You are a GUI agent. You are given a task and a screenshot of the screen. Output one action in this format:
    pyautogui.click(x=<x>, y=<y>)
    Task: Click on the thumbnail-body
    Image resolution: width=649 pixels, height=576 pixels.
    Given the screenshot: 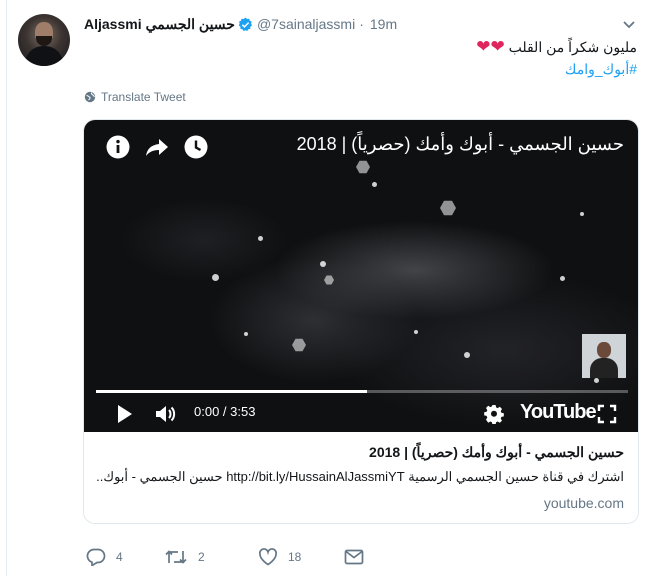 What is the action you would take?
    pyautogui.click(x=604, y=368)
    